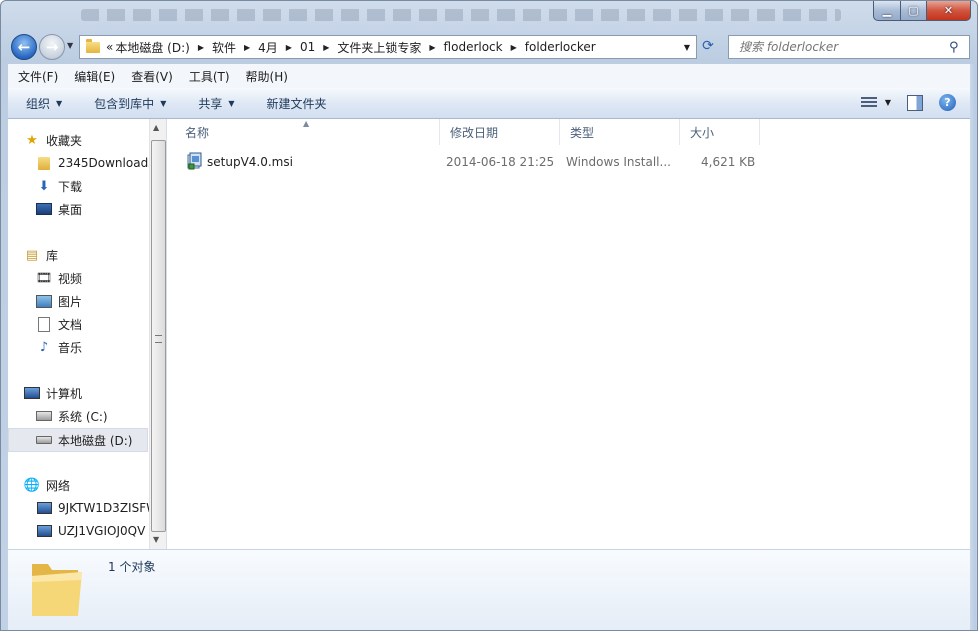 The width and height of the screenshot is (978, 631). I want to click on search-box: ⚲, so click(849, 47).